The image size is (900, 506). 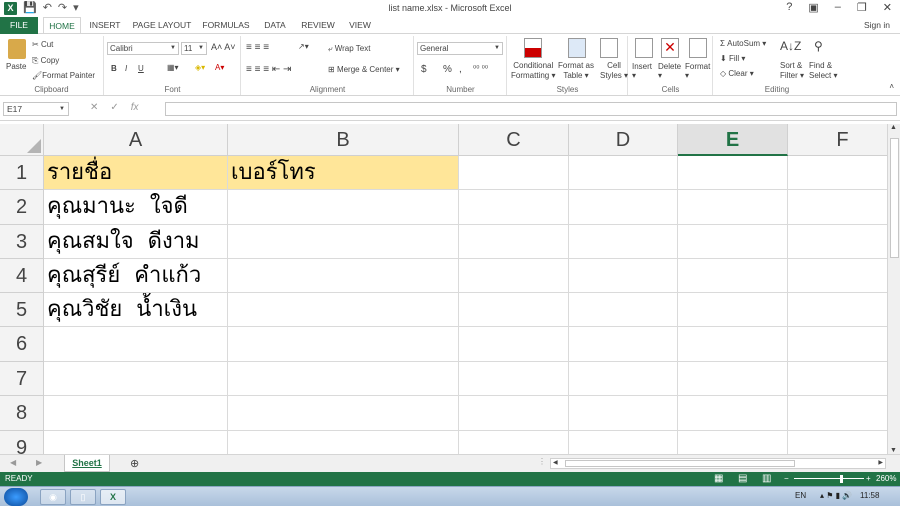 What do you see at coordinates (83, 497) in the screenshot?
I see `taskbar-explorer-icon: ▯` at bounding box center [83, 497].